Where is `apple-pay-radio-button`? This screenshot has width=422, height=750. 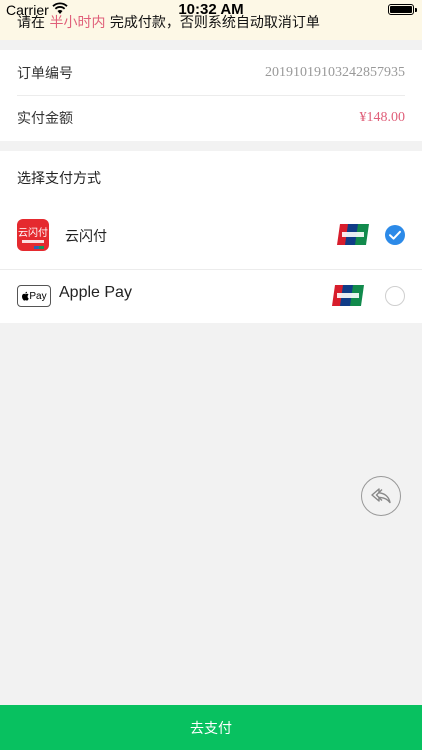
apple-pay-radio-button is located at coordinates (395, 296).